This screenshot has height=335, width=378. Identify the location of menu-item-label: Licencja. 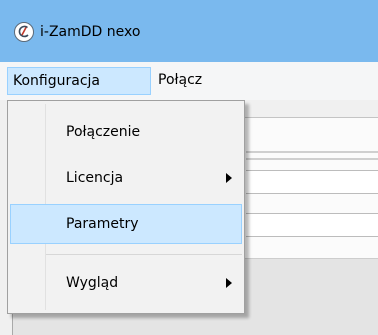
(95, 178).